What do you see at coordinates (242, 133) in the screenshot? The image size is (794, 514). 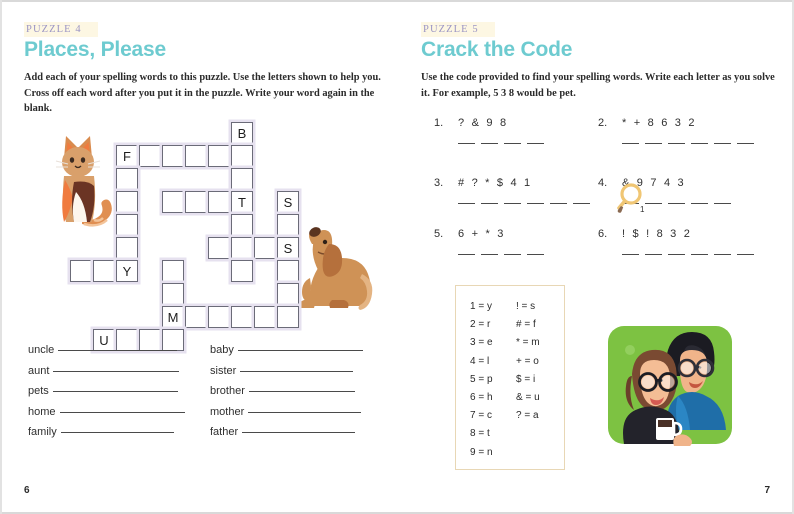 I see `crossword-cell-filled: B` at bounding box center [242, 133].